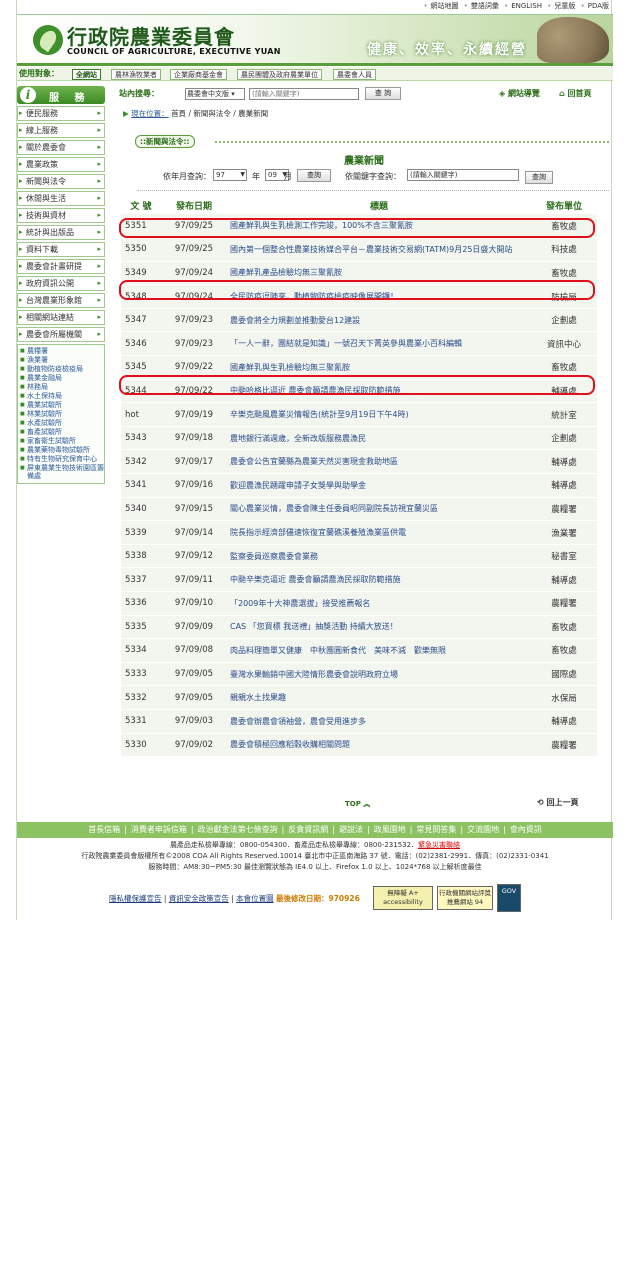 The height and width of the screenshot is (1280, 640). I want to click on keyword-input: (請輸入關鍵字), so click(463, 175).